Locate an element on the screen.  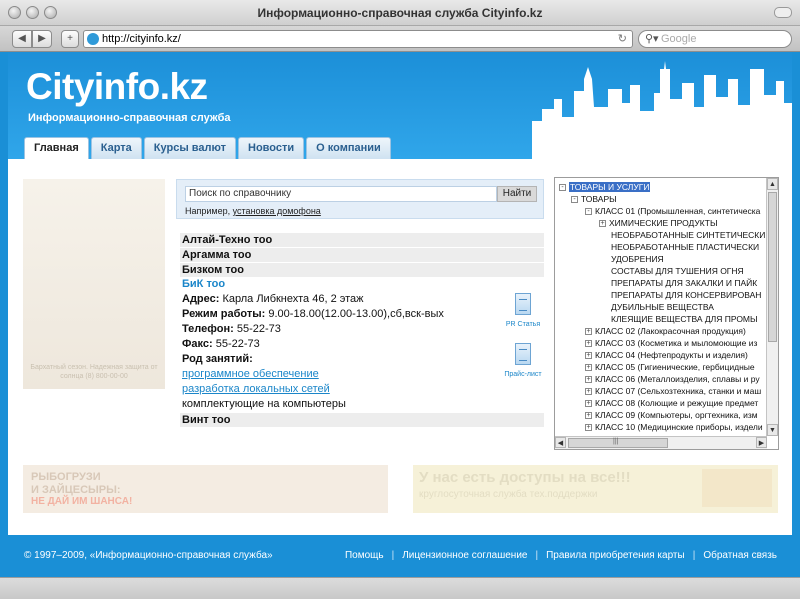
back-button: ◀ is located at coordinates (22, 39).